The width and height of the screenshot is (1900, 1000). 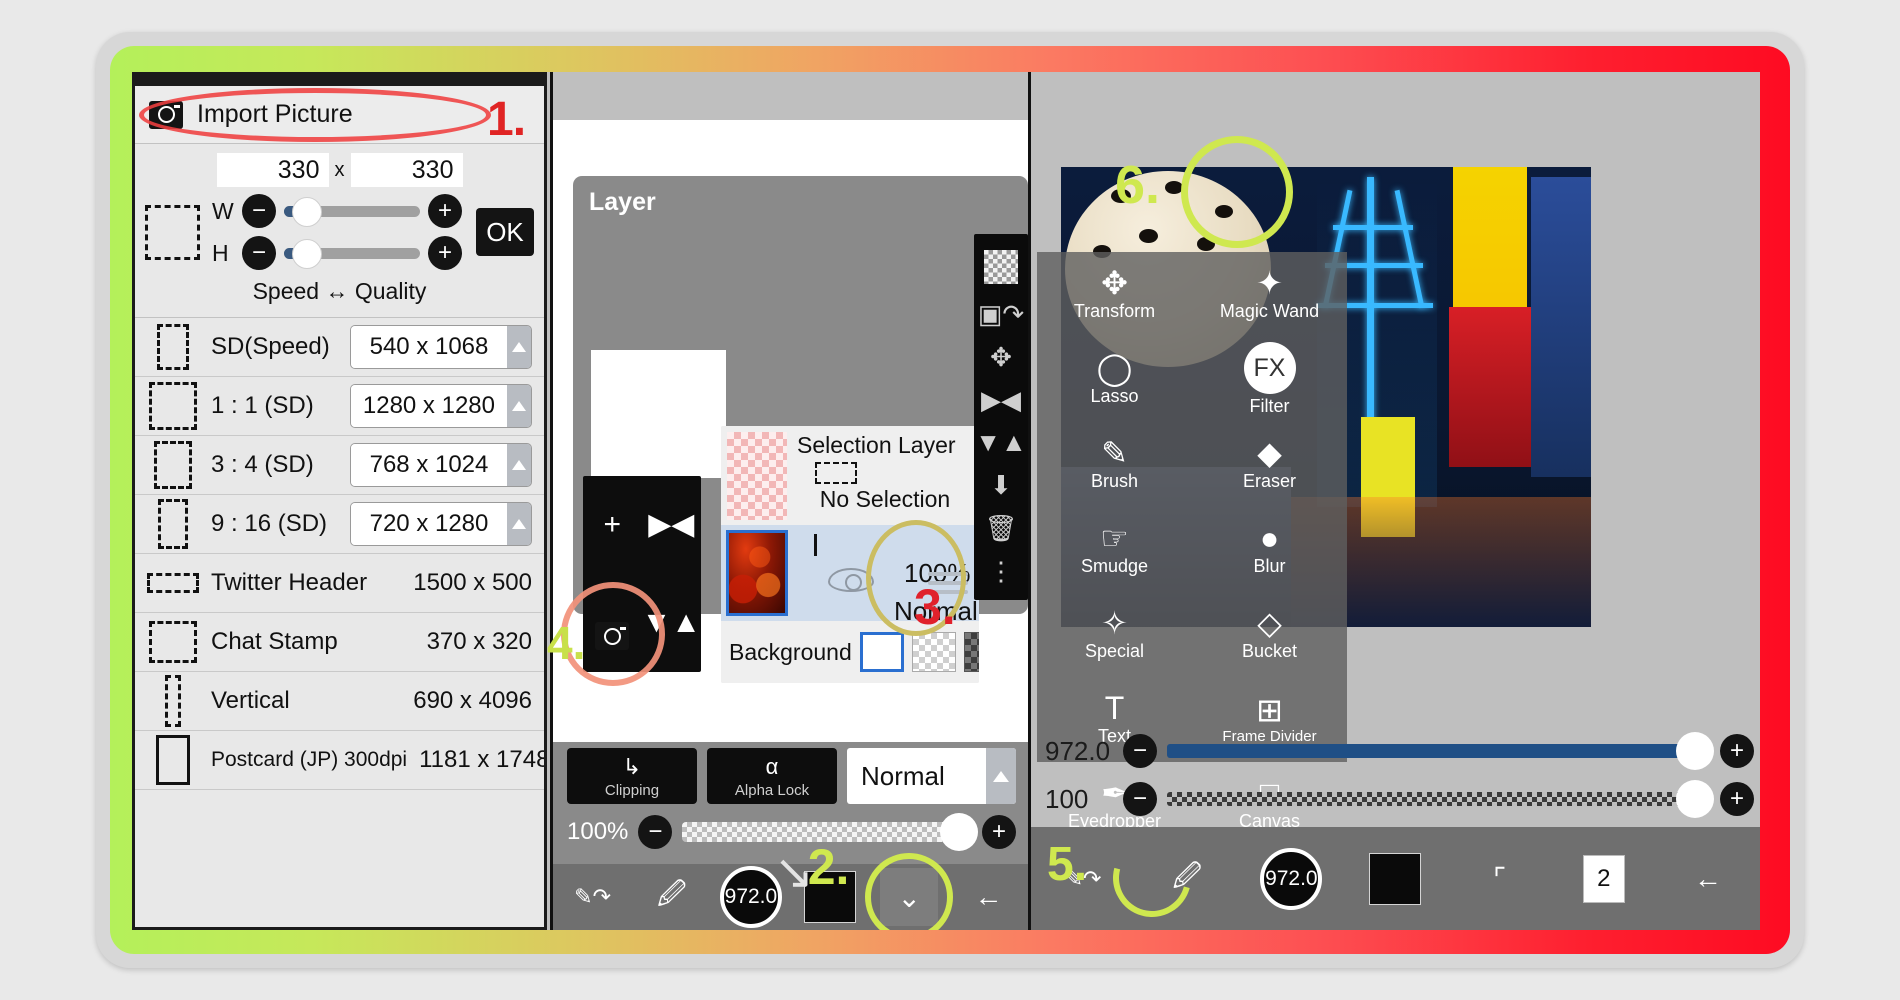 What do you see at coordinates (772, 776) in the screenshot?
I see `alpha-lock-button: α Alpha Lock` at bounding box center [772, 776].